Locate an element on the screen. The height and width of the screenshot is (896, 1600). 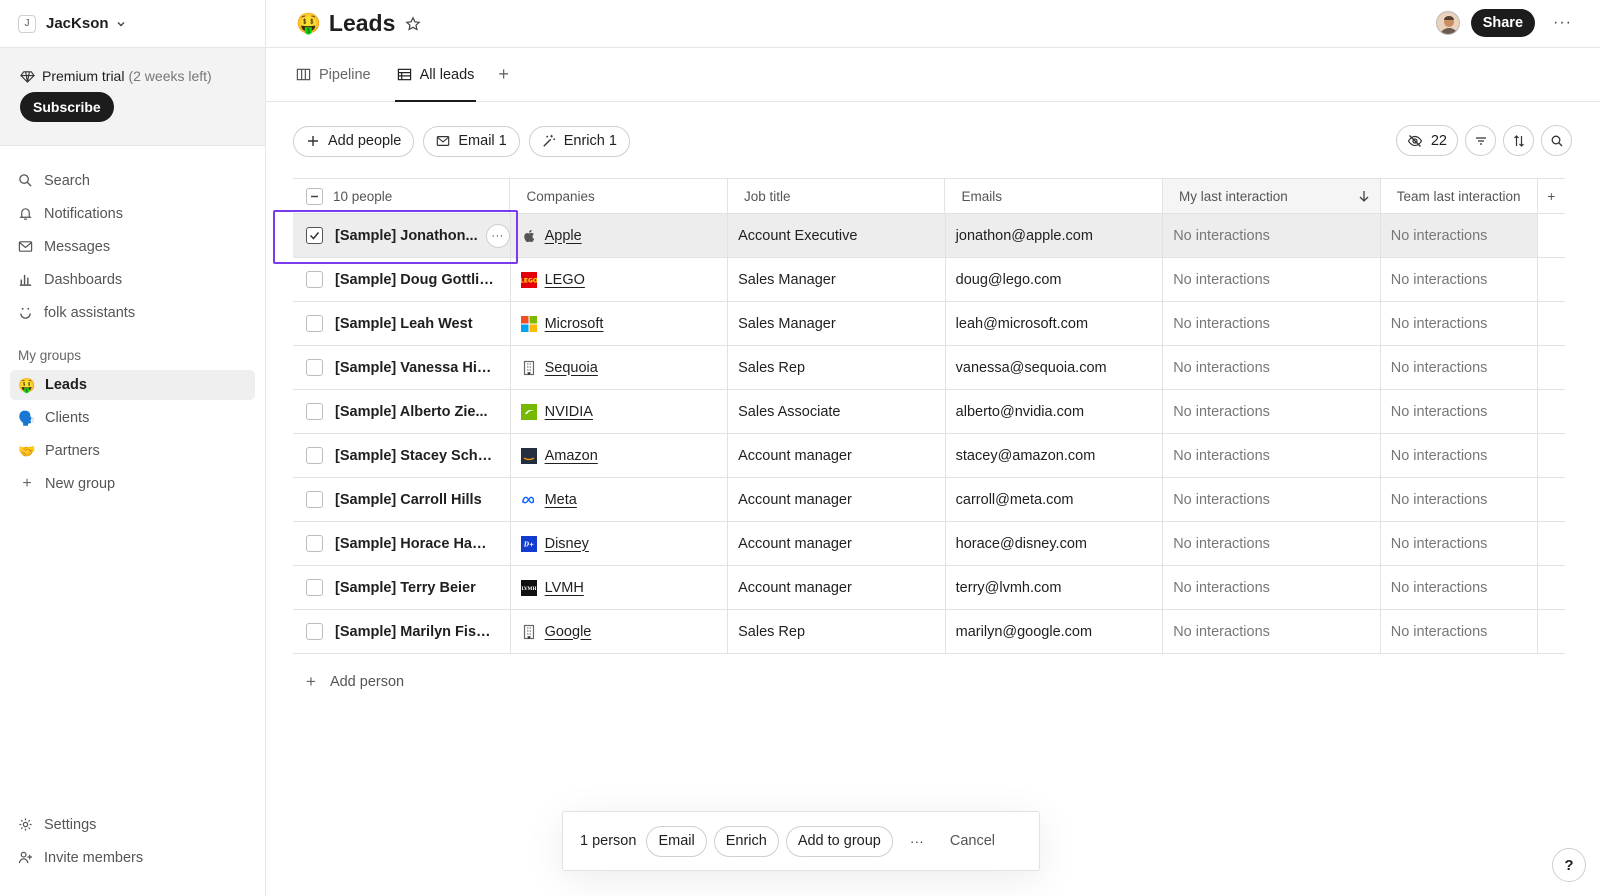
job-title-cell: Sales Associate is located at coordinates (837, 411).